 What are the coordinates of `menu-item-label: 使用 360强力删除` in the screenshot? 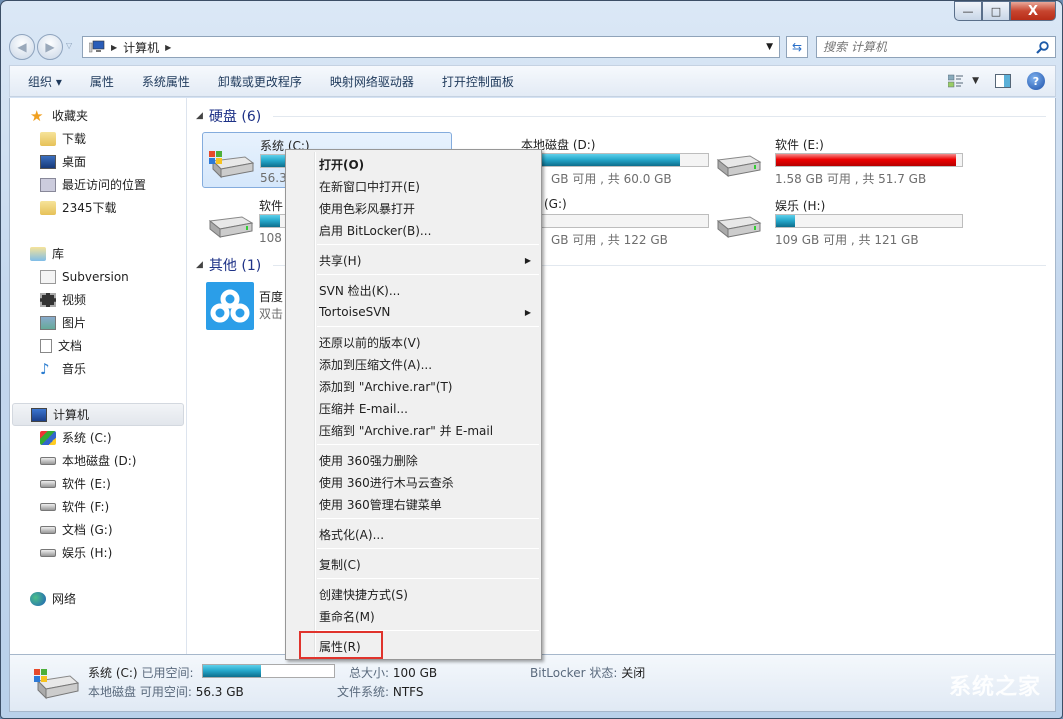 It's located at (368, 460).